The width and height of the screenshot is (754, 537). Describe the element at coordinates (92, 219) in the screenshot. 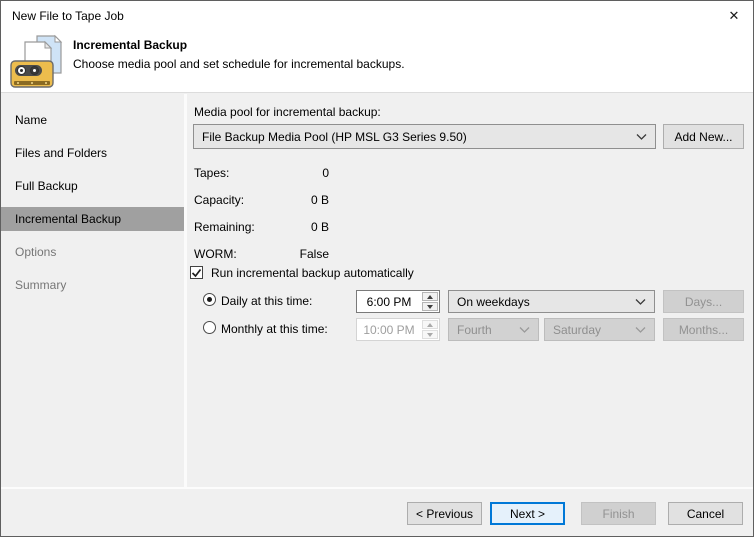

I see `sidebar-item-incremental-backup: Incremental Backup` at that location.